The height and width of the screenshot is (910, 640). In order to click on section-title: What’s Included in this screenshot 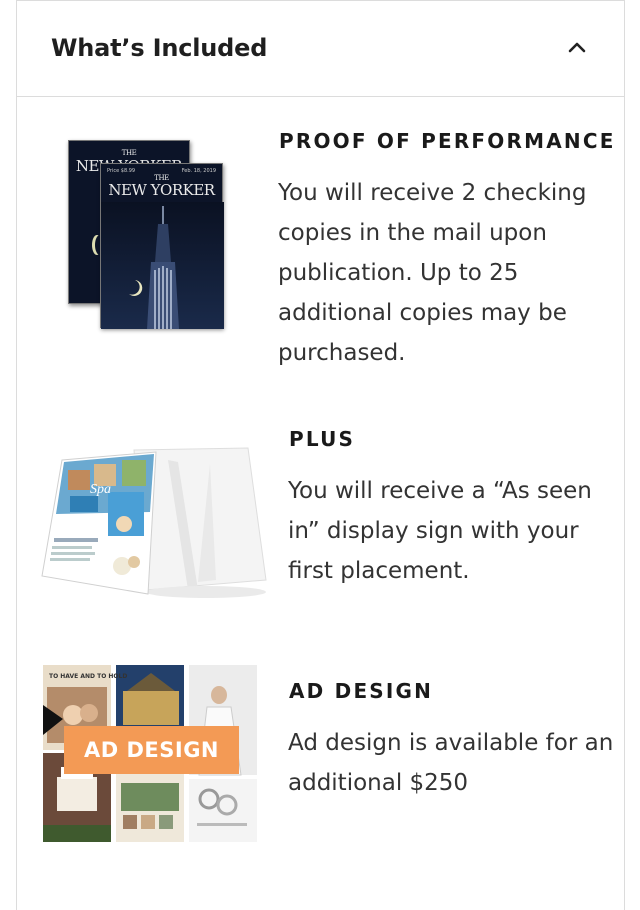, I will do `click(159, 48)`.